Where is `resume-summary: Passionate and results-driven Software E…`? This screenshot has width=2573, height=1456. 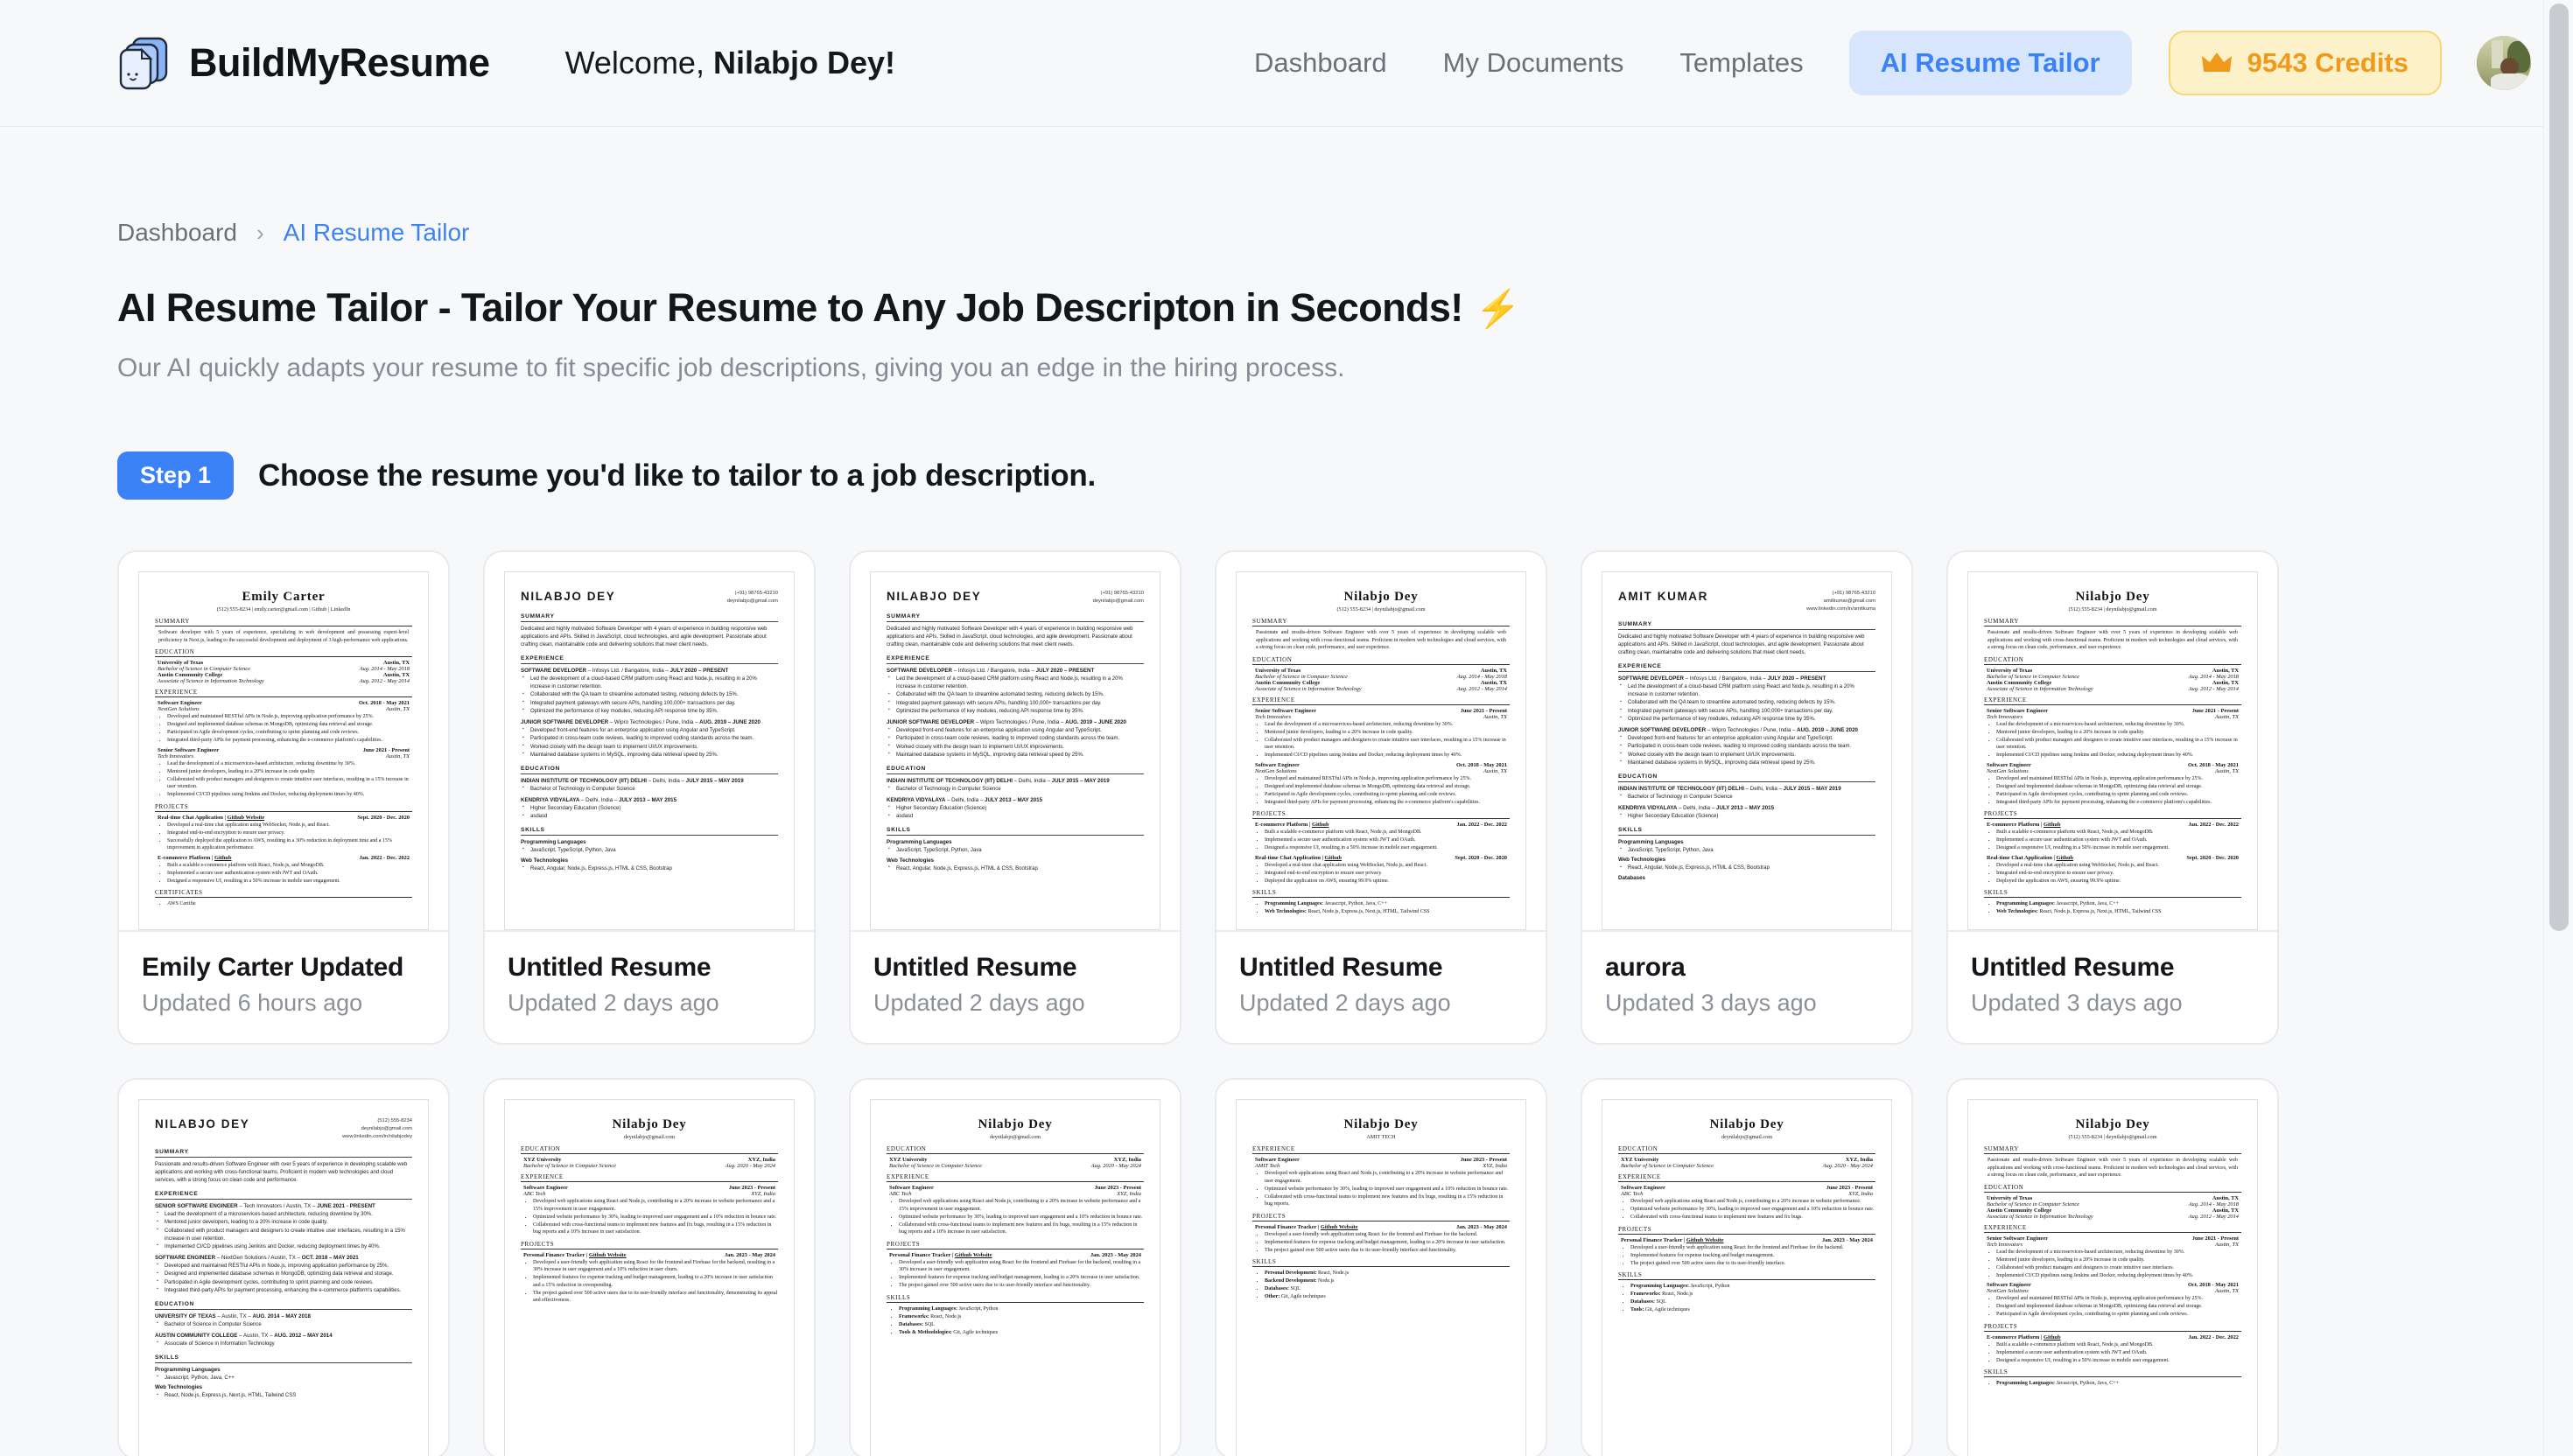
resume-summary: Passionate and results-driven Software E… is located at coordinates (2113, 1168).